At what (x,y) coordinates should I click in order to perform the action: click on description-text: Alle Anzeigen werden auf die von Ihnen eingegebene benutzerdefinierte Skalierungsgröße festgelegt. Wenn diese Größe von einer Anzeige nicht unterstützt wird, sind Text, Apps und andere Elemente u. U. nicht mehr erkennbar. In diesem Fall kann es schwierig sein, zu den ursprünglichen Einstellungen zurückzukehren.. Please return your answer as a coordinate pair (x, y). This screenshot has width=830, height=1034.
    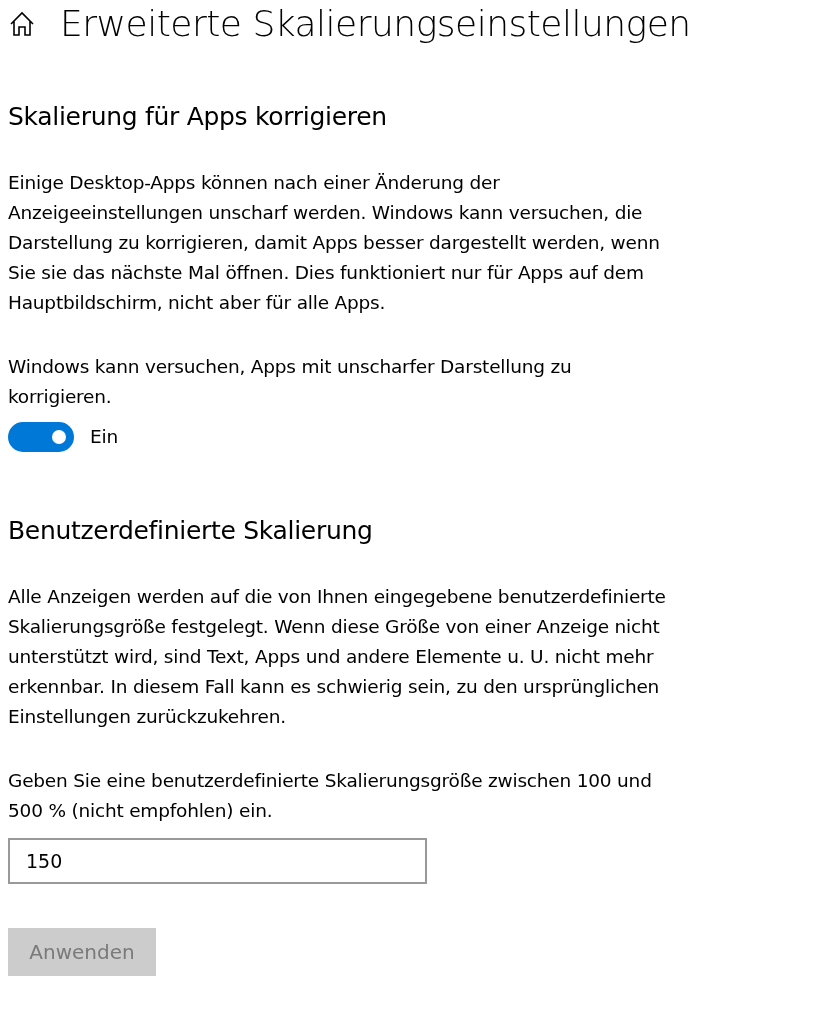
    Looking at the image, I should click on (337, 657).